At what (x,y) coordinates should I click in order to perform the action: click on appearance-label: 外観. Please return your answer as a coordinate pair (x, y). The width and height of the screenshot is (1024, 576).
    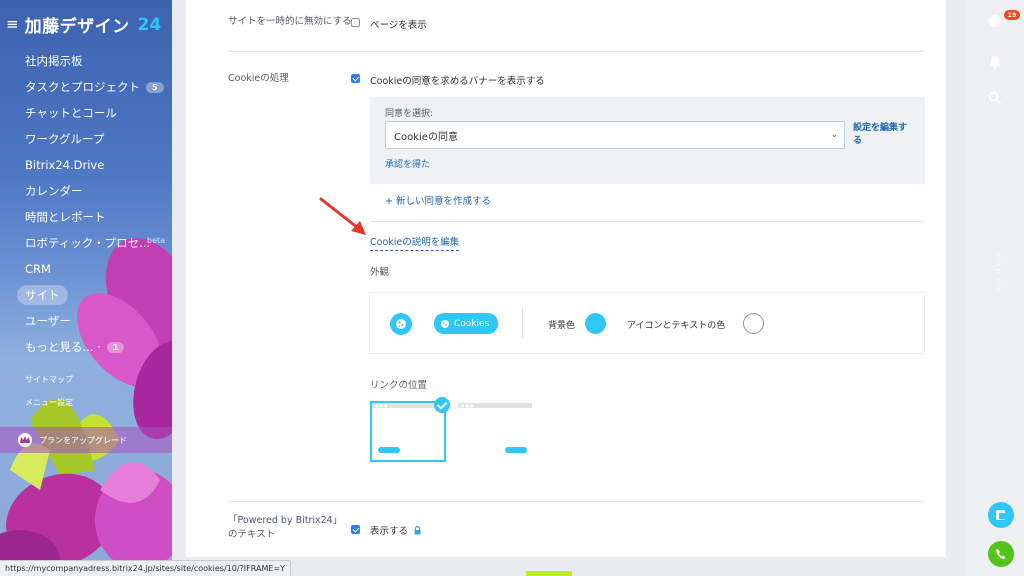
    Looking at the image, I should click on (380, 272).